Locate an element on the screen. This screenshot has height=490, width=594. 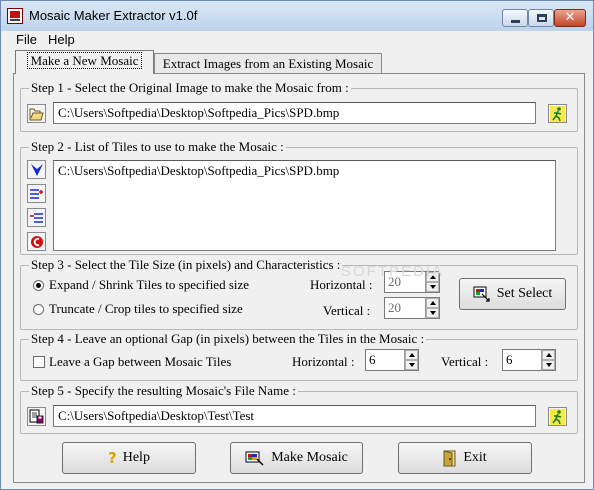
gap-horizontal-value: 6 is located at coordinates (372, 359).